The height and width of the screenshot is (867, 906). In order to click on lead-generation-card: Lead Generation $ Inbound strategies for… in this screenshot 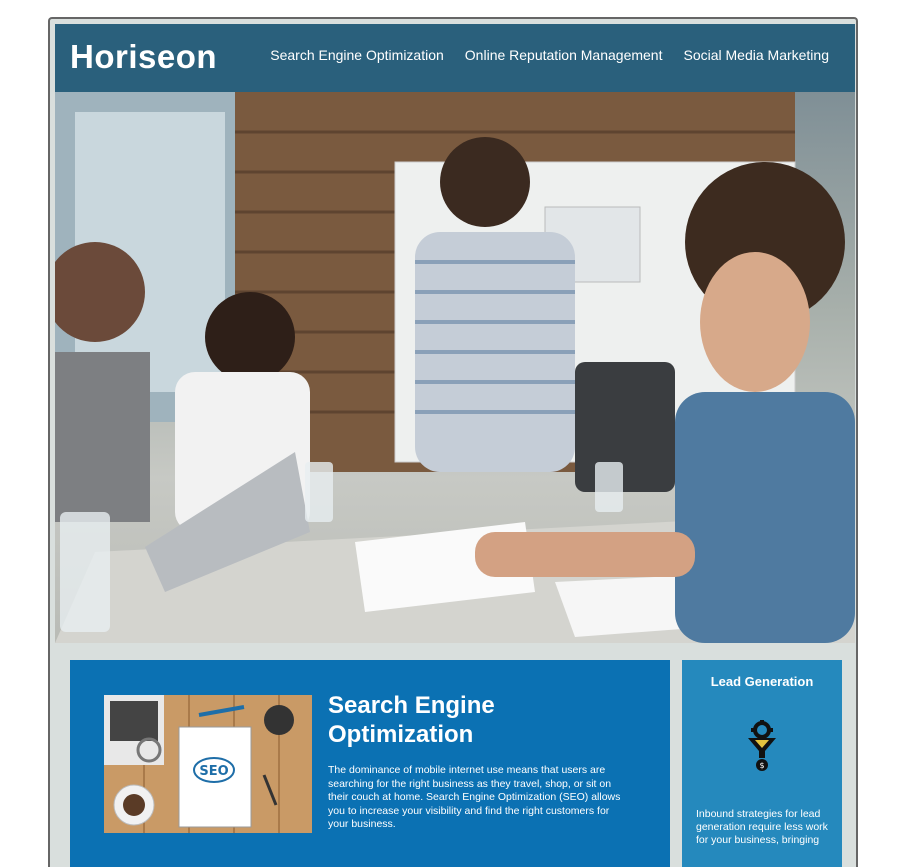, I will do `click(762, 763)`.